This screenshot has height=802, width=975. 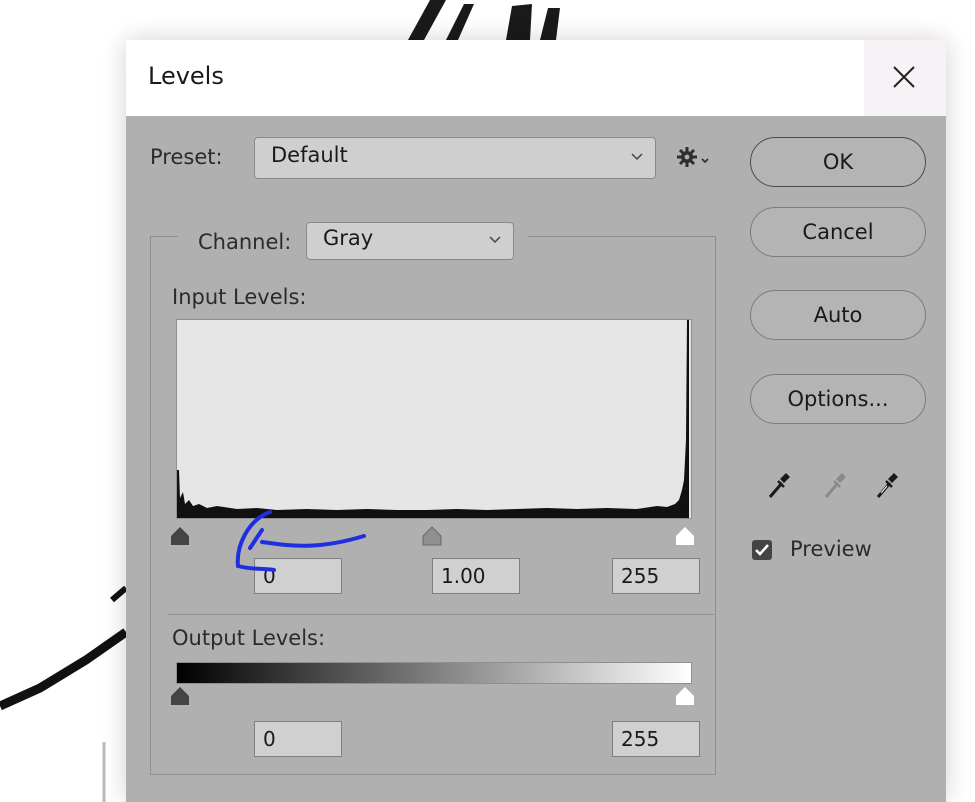 What do you see at coordinates (455, 158) in the screenshot?
I see `preset-dropdown: Default` at bounding box center [455, 158].